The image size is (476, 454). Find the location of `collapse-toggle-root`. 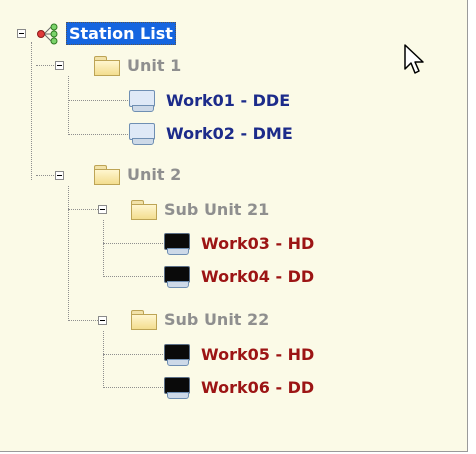

collapse-toggle-root is located at coordinates (21, 33).